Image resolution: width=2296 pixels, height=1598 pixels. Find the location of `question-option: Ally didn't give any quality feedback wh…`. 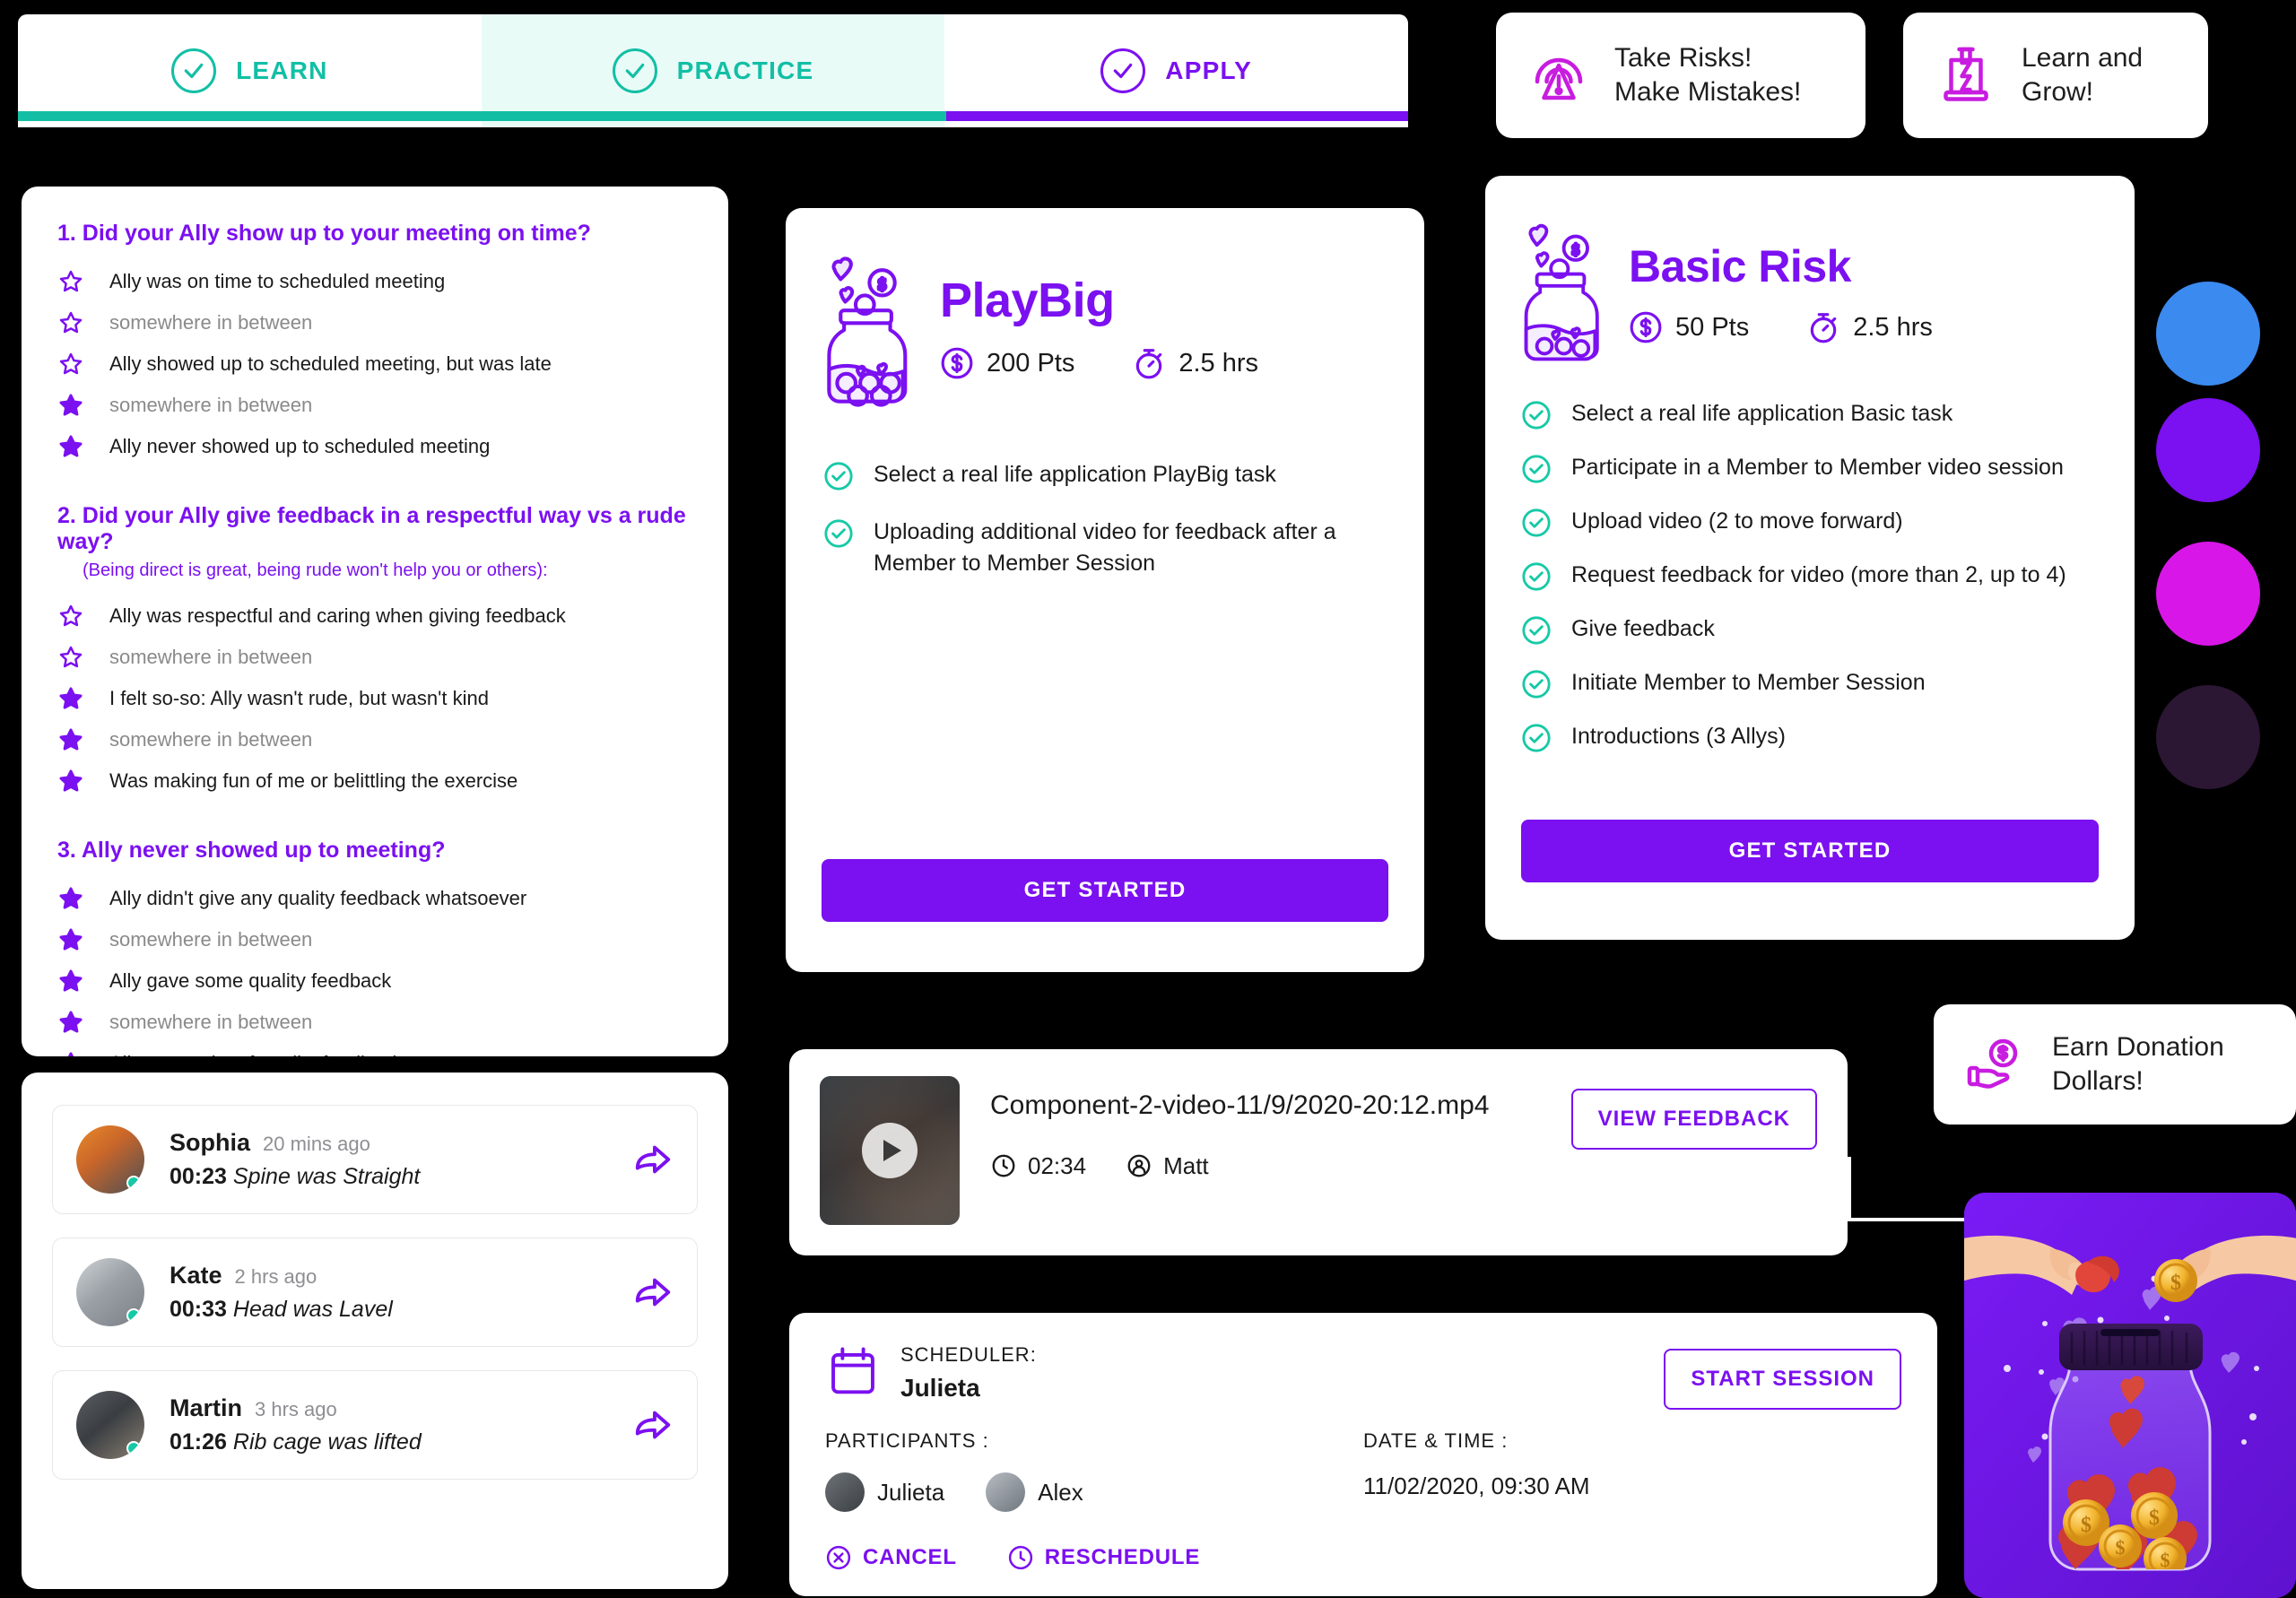

question-option: Ally didn't give any quality feedback wh… is located at coordinates (374, 898).